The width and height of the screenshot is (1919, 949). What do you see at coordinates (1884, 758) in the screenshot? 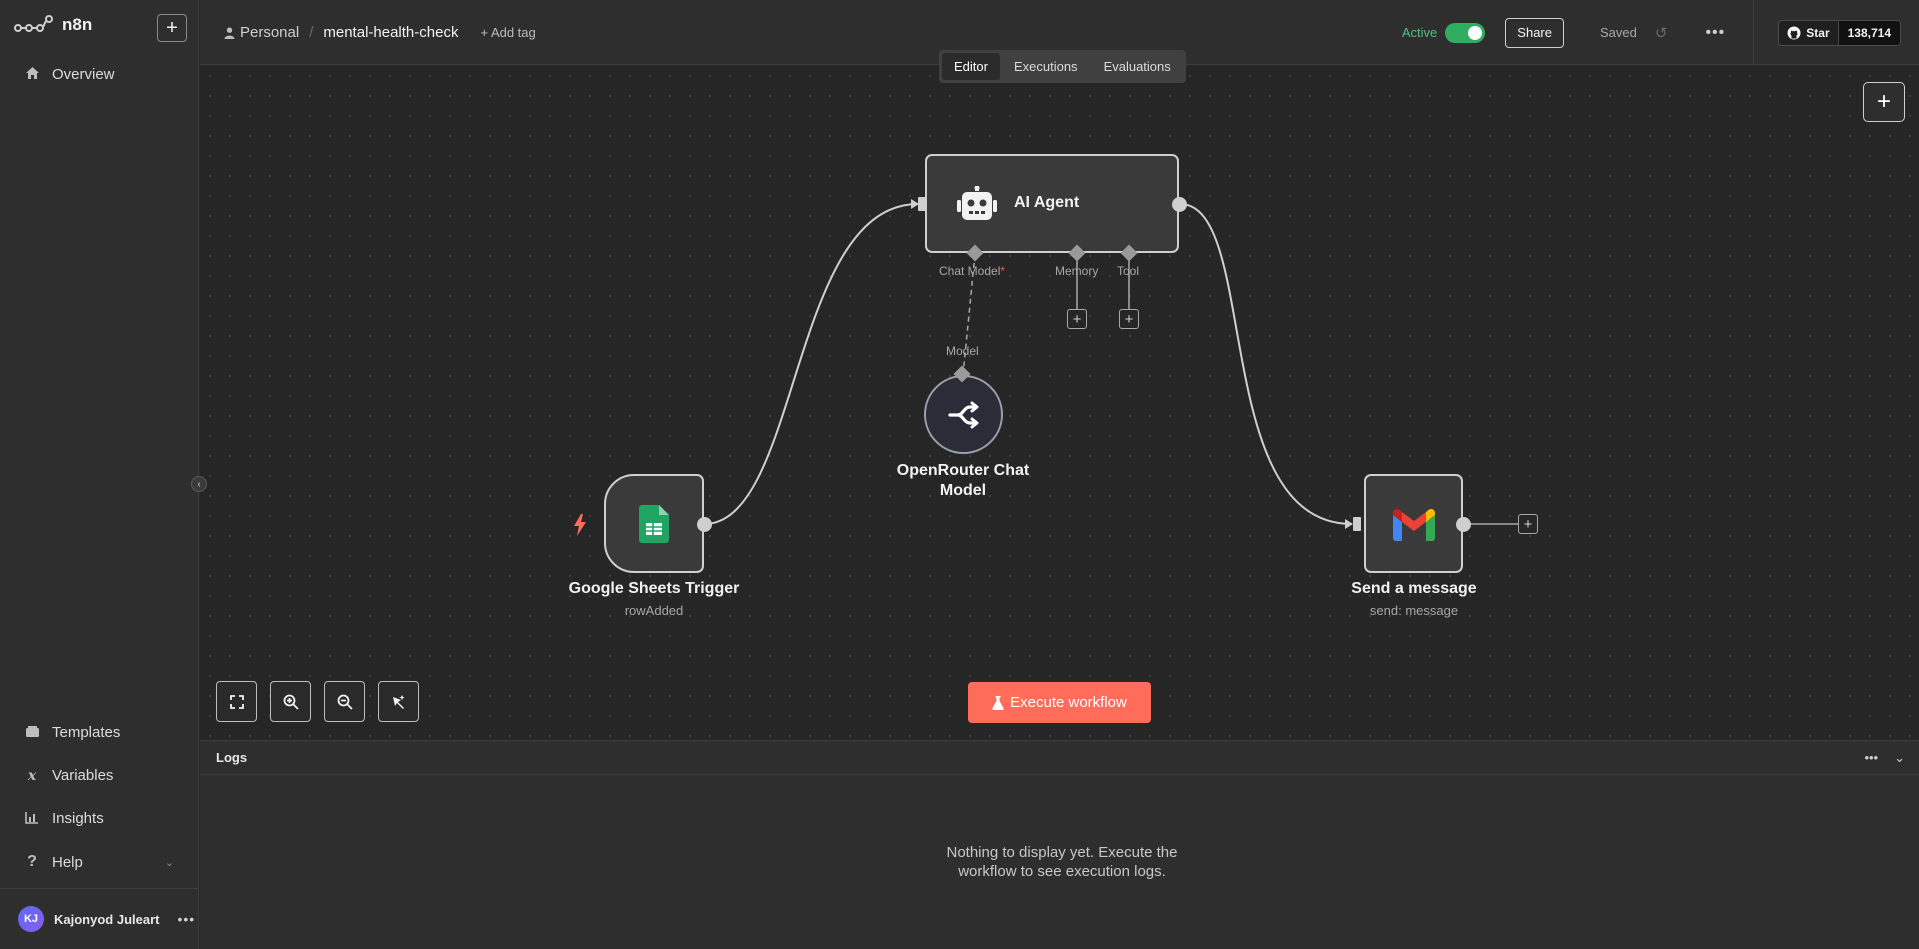
I see `logs-actions: ••• ⌄` at bounding box center [1884, 758].